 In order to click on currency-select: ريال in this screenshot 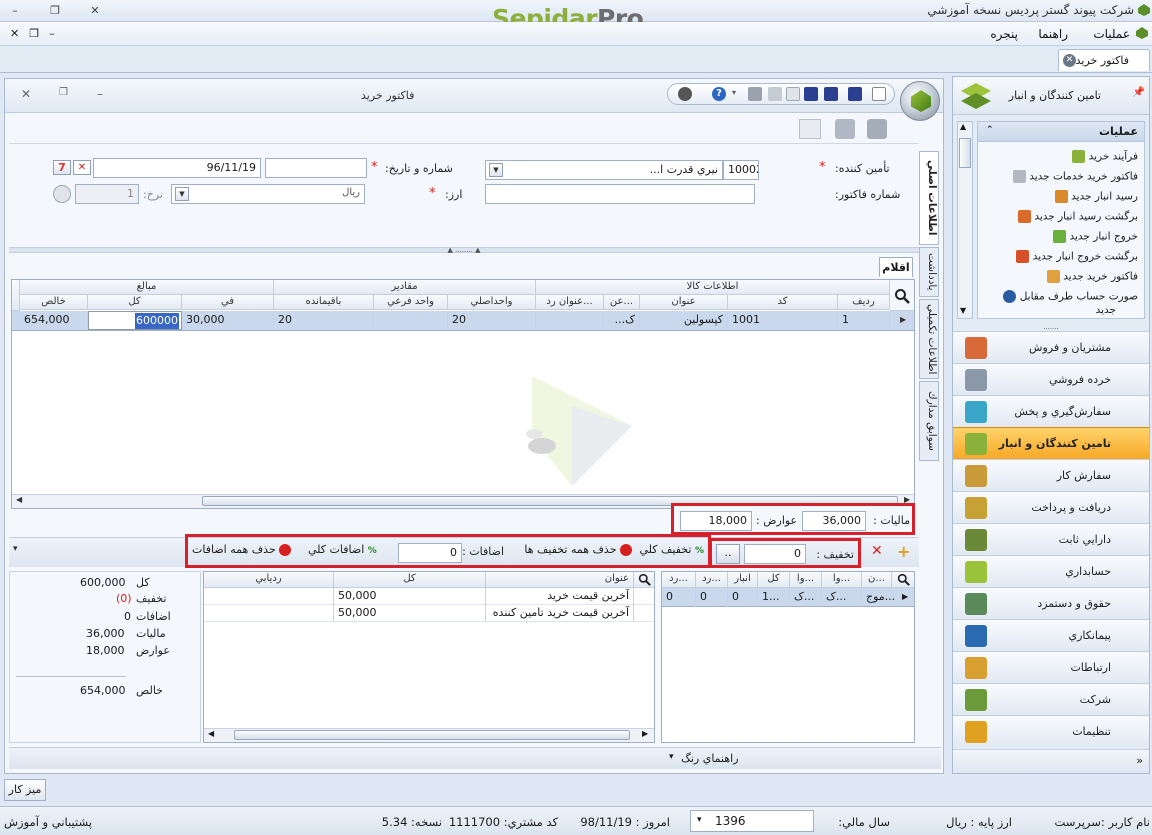, I will do `click(268, 194)`.